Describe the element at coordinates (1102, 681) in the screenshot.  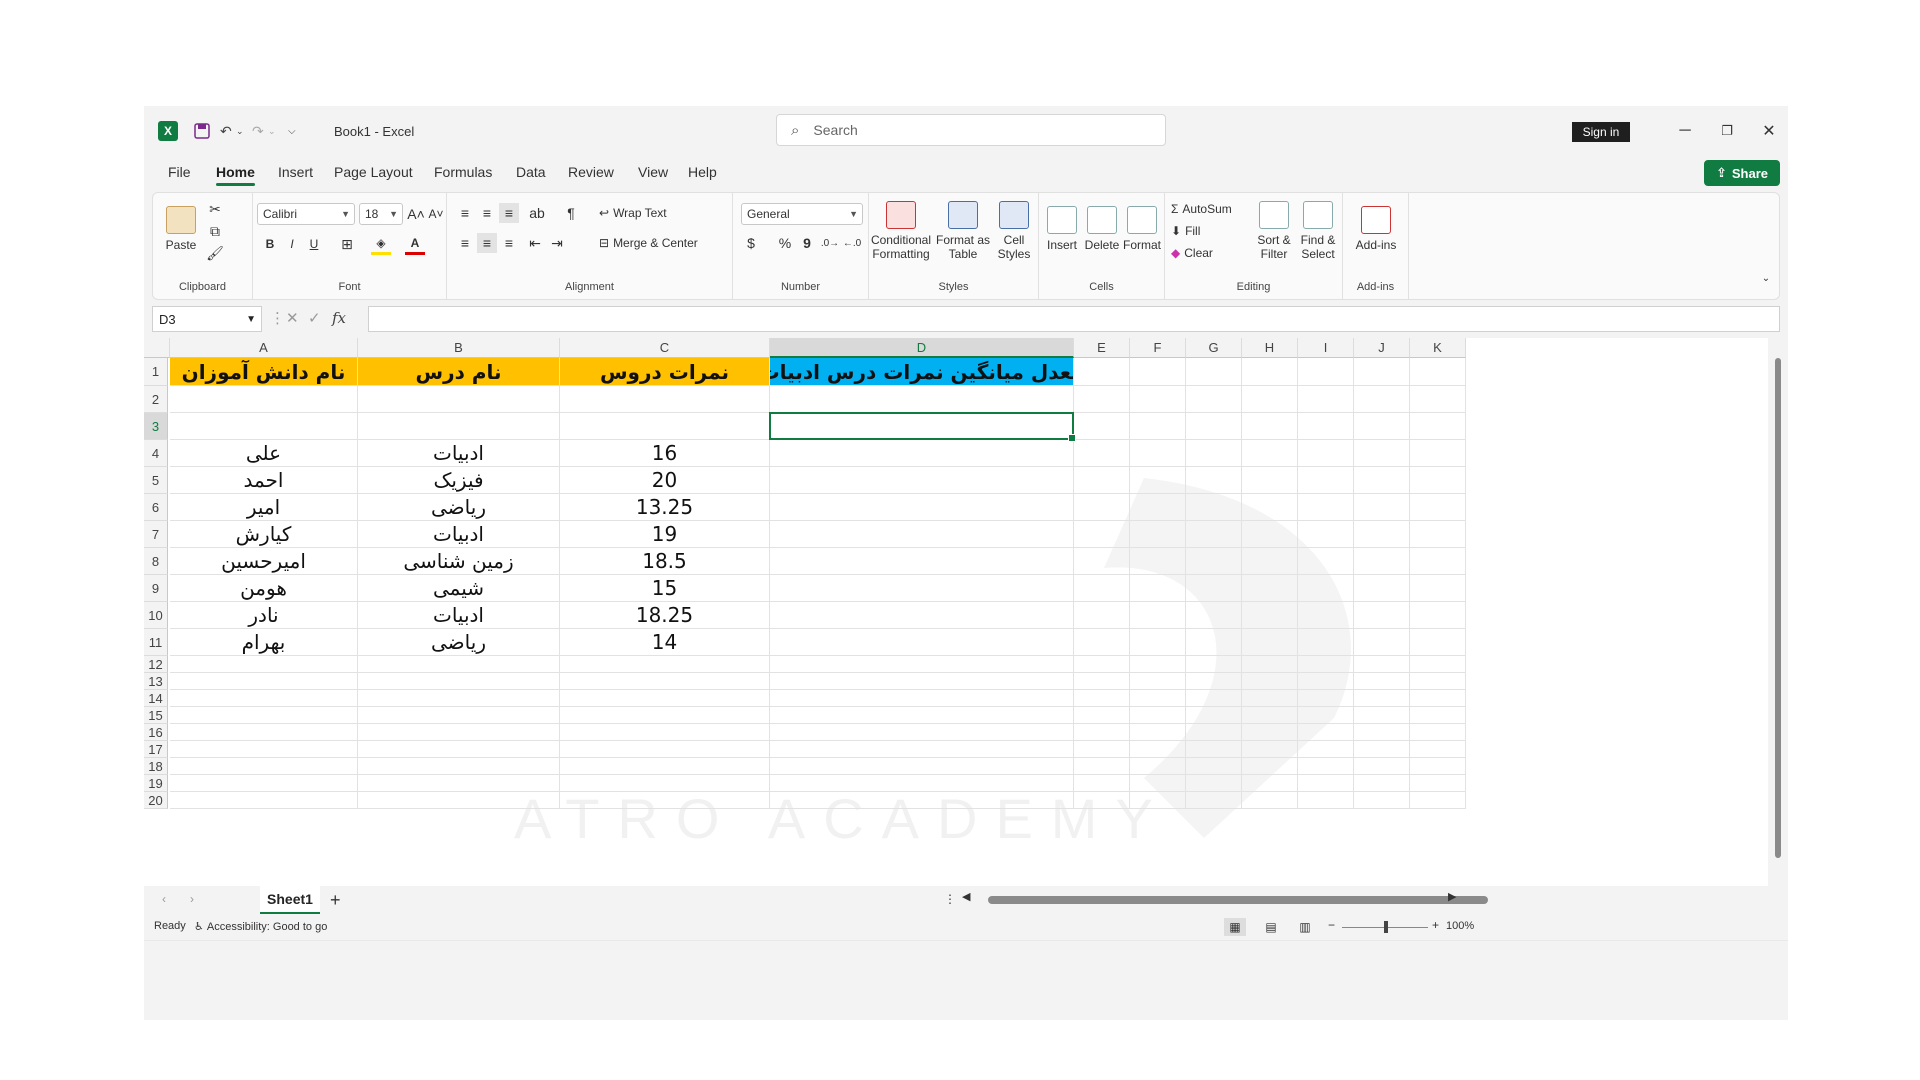
I see `cell-E13` at that location.